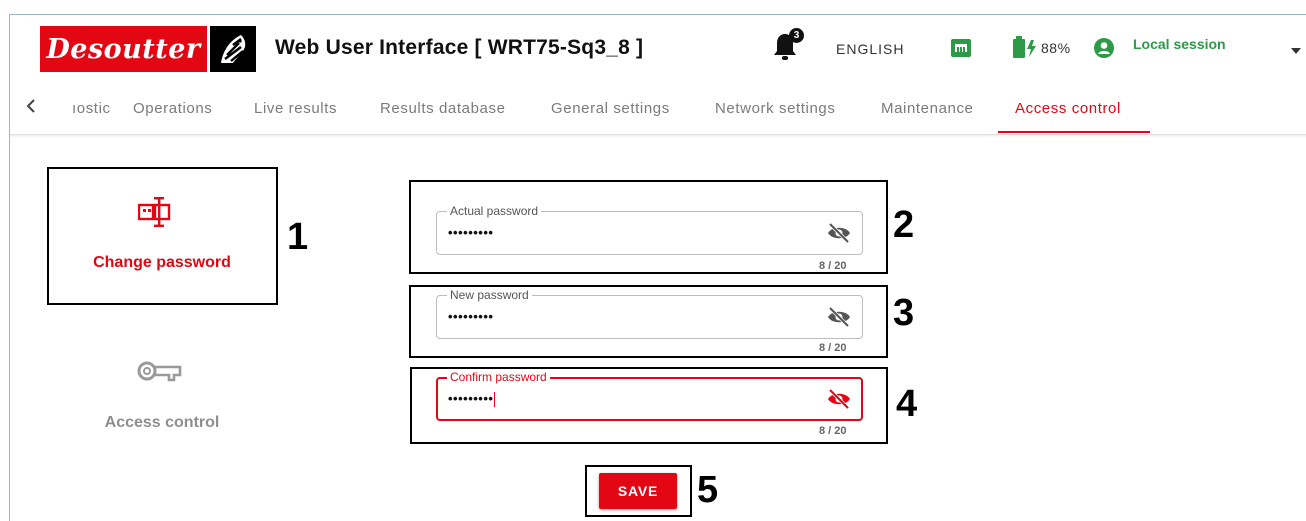 This screenshot has height=521, width=1306. I want to click on tab-network-settings: Network settings, so click(775, 108).